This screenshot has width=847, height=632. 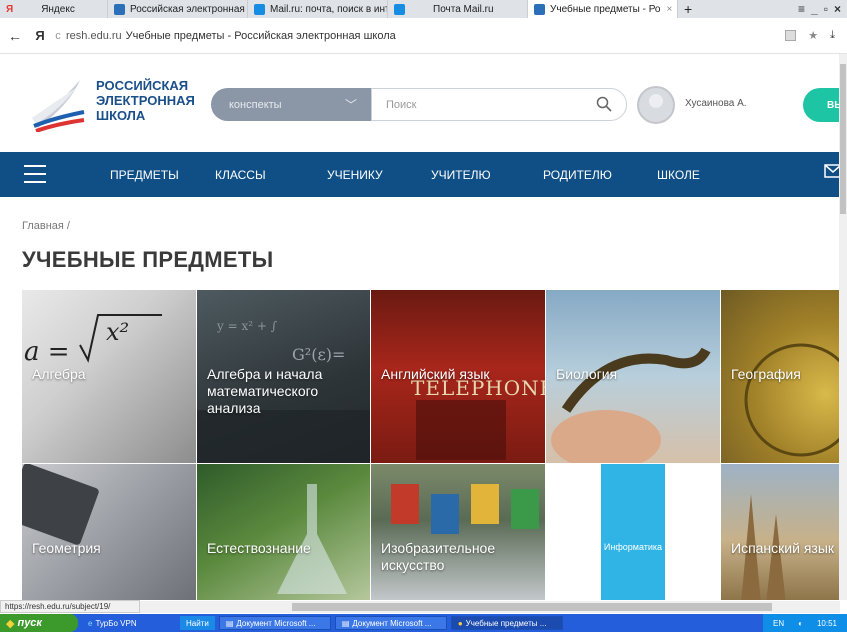 I want to click on url-domain: resh.edu.ru, so click(x=94, y=36).